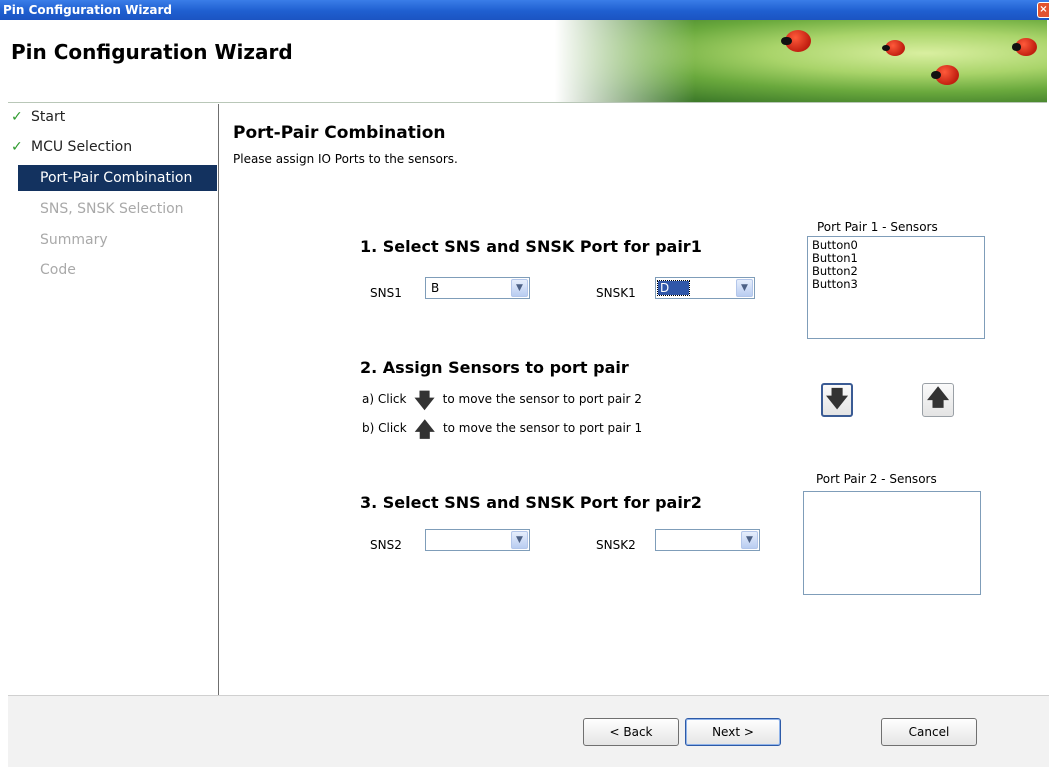 Image resolution: width=1049 pixels, height=767 pixels. What do you see at coordinates (524, 61) in the screenshot?
I see `wizard-header: Pin Configuration Wizard` at bounding box center [524, 61].